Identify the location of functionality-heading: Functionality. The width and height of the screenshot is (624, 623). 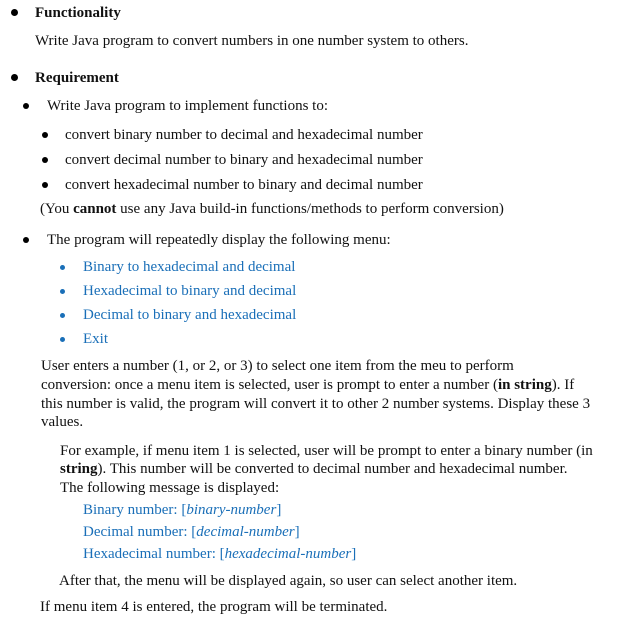
(78, 13).